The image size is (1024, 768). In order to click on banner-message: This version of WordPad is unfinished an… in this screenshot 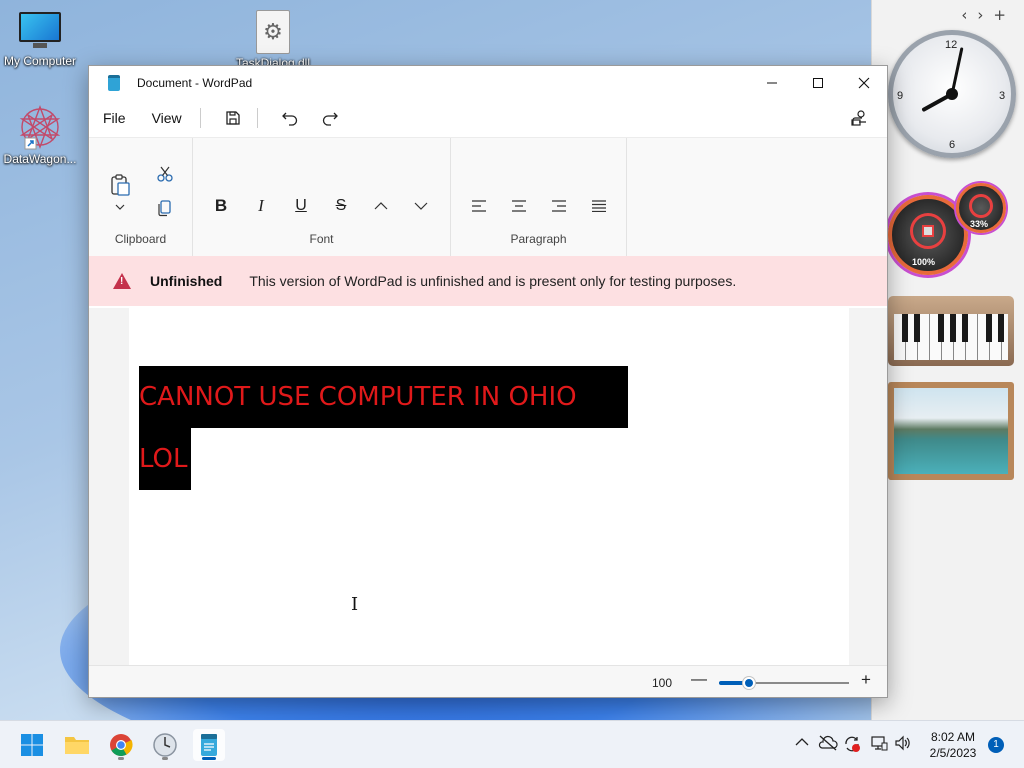, I will do `click(493, 281)`.